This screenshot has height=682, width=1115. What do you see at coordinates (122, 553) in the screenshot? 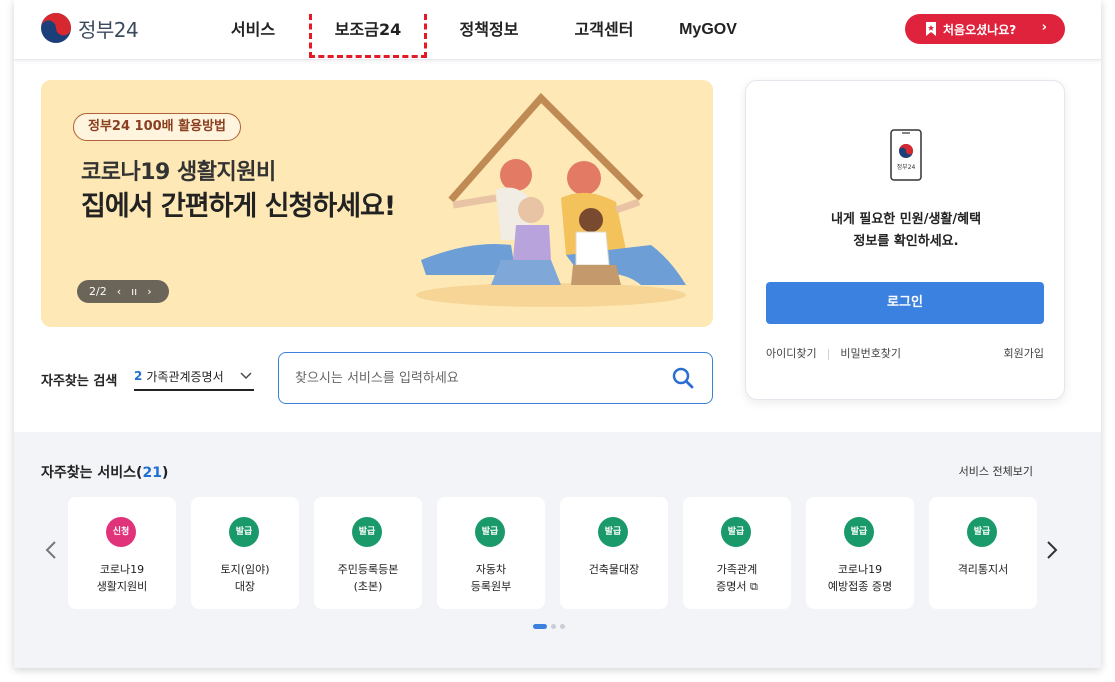
I see `service-card: 신청 코로나19 생활지원비` at bounding box center [122, 553].